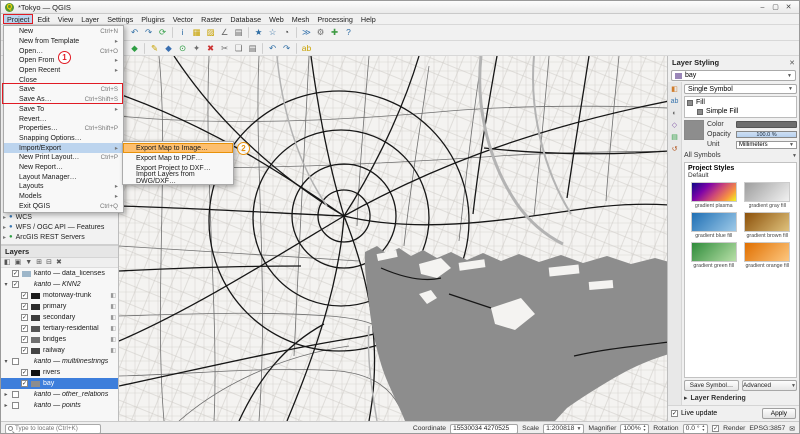  Describe the element at coordinates (59, 372) in the screenshot. I see `layer-row: ✓ rivers` at that location.